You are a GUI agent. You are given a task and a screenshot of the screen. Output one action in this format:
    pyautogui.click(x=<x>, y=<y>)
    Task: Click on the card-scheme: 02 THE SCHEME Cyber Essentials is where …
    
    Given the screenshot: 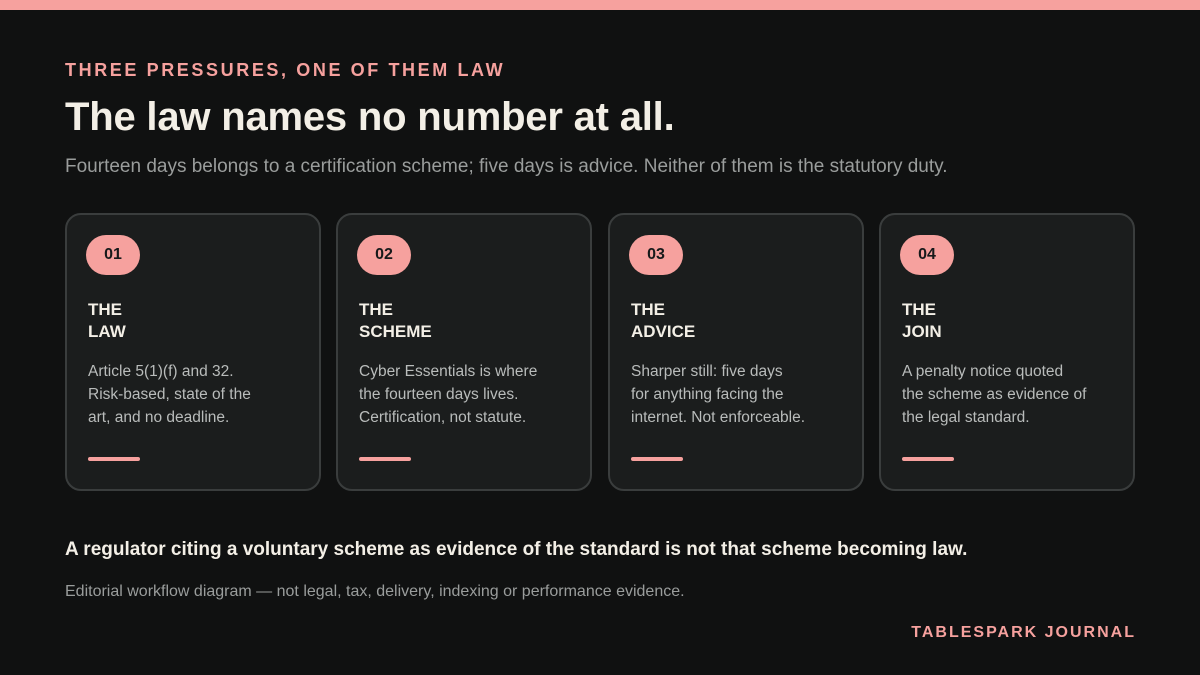 What is the action you would take?
    pyautogui.click(x=464, y=352)
    